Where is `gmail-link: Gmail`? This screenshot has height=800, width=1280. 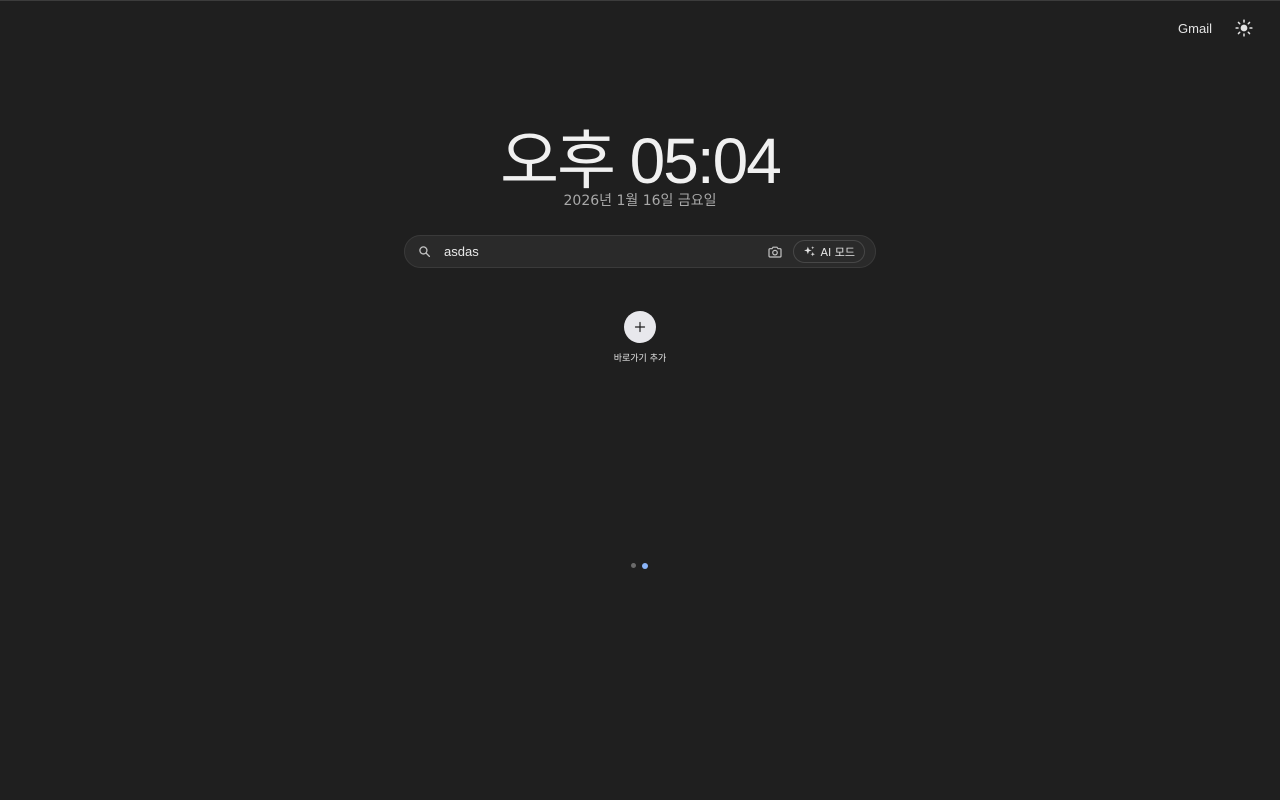
gmail-link: Gmail is located at coordinates (1195, 28).